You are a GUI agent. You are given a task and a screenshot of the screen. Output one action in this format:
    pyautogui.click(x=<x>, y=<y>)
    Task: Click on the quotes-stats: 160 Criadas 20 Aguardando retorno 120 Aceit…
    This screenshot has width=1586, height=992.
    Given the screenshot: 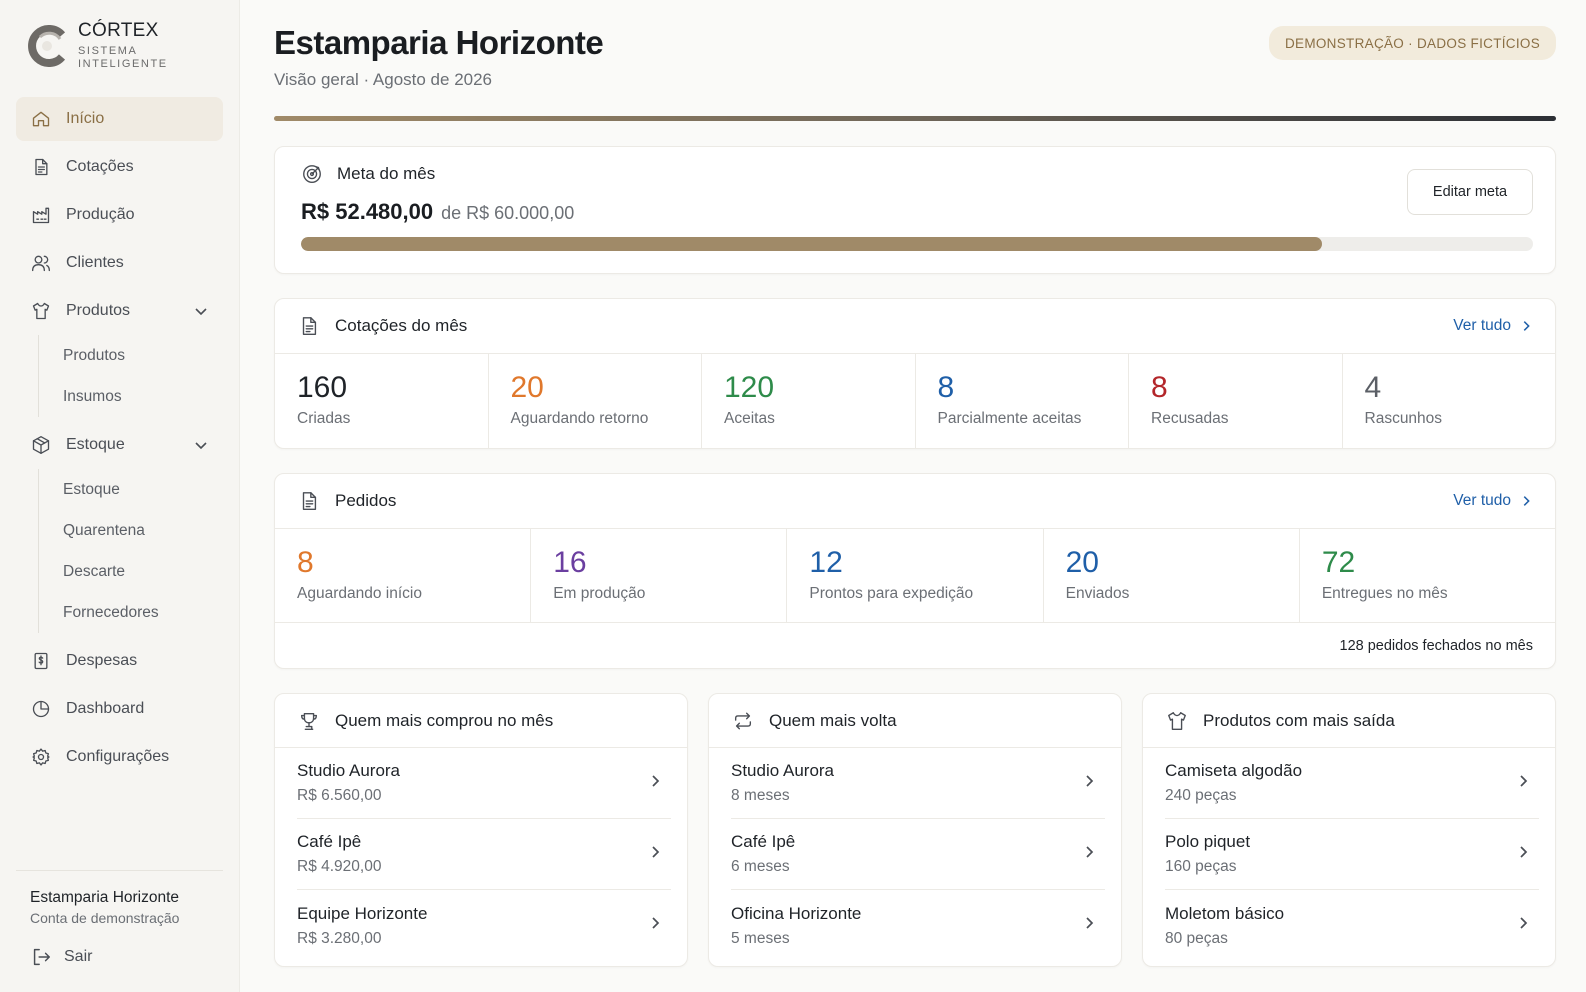 What is the action you would take?
    pyautogui.click(x=915, y=400)
    